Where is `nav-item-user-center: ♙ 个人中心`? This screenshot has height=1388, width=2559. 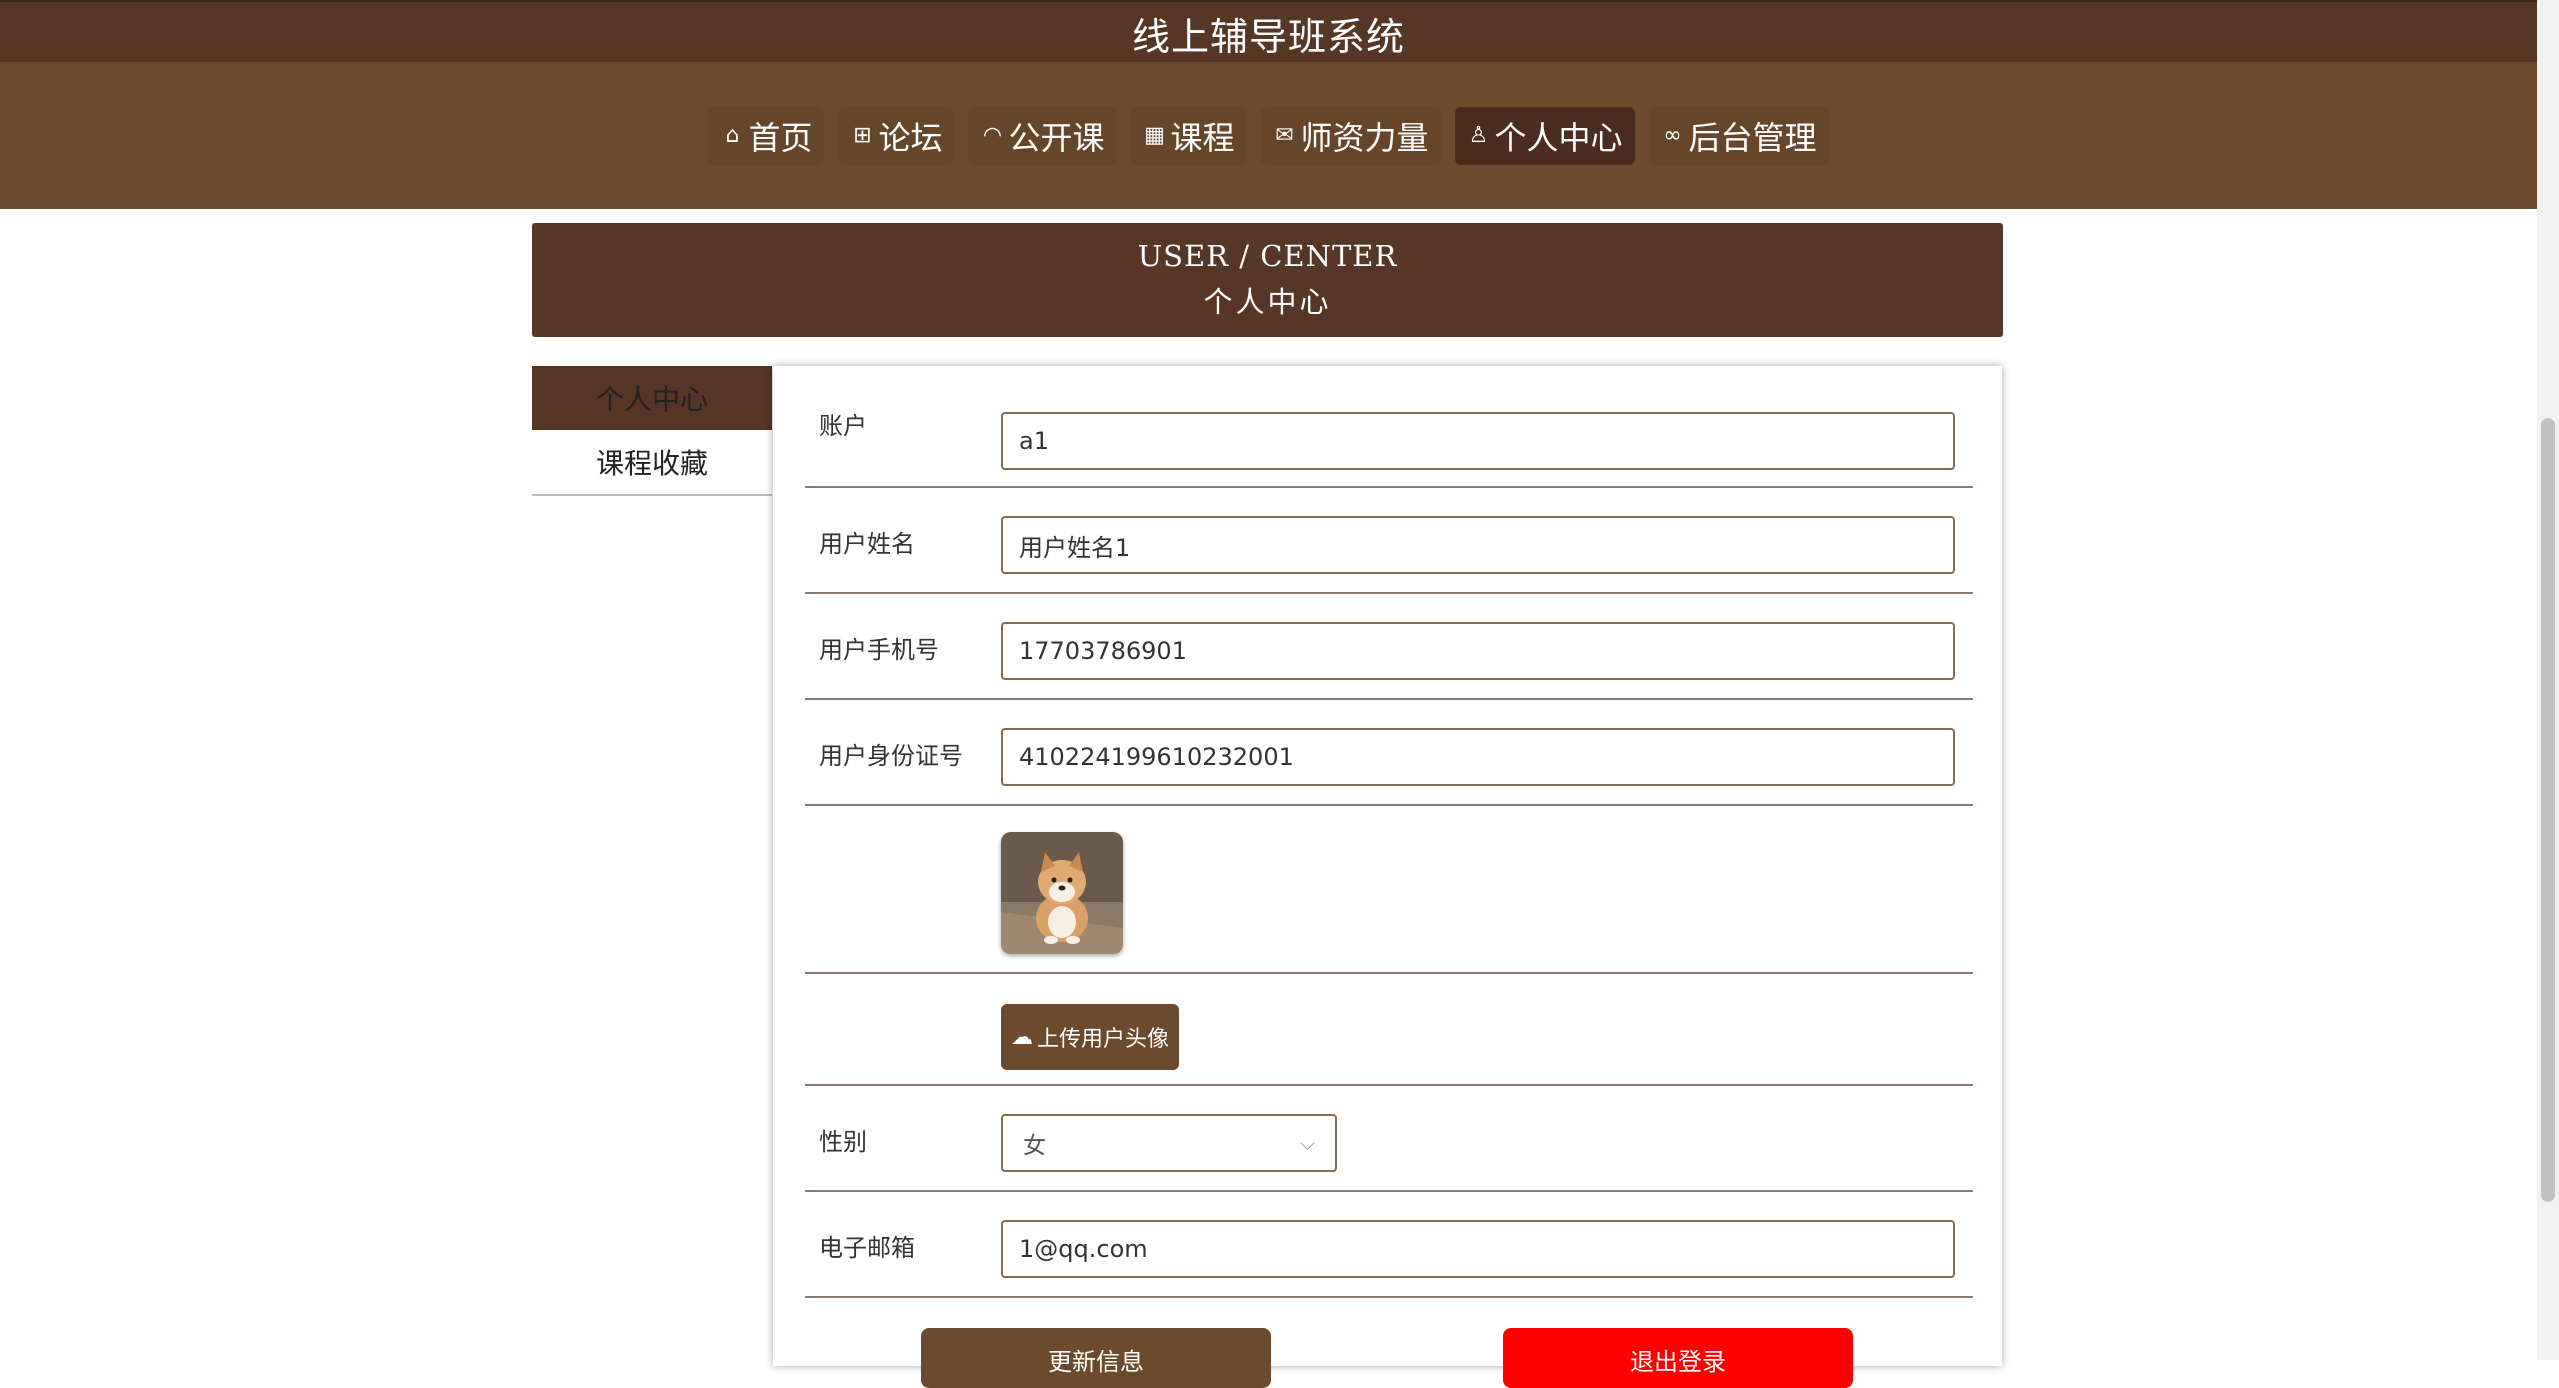 nav-item-user-center: ♙ 个人中心 is located at coordinates (1544, 135).